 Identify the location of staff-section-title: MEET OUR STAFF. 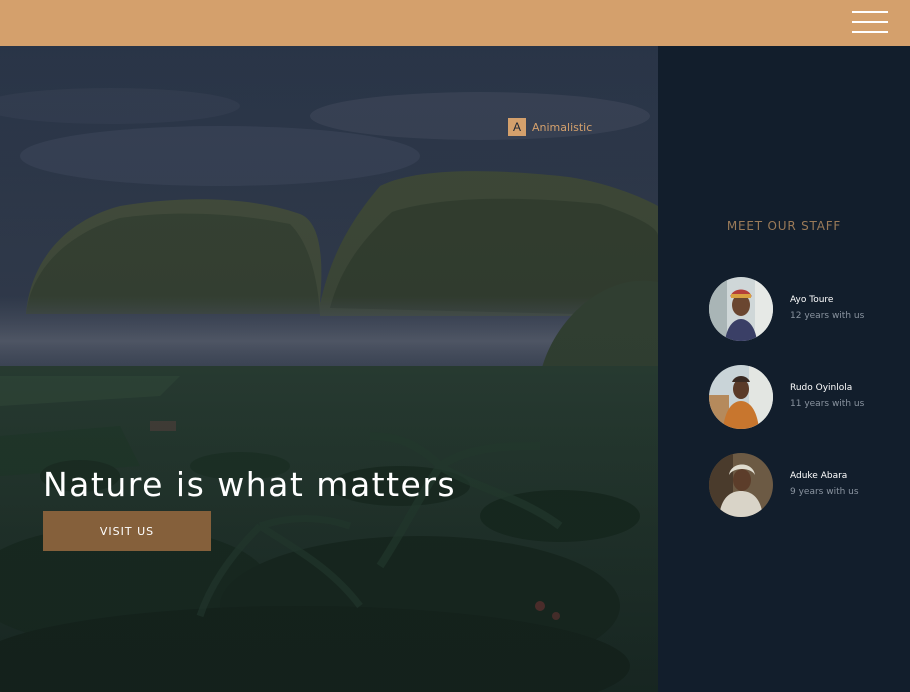
(784, 226).